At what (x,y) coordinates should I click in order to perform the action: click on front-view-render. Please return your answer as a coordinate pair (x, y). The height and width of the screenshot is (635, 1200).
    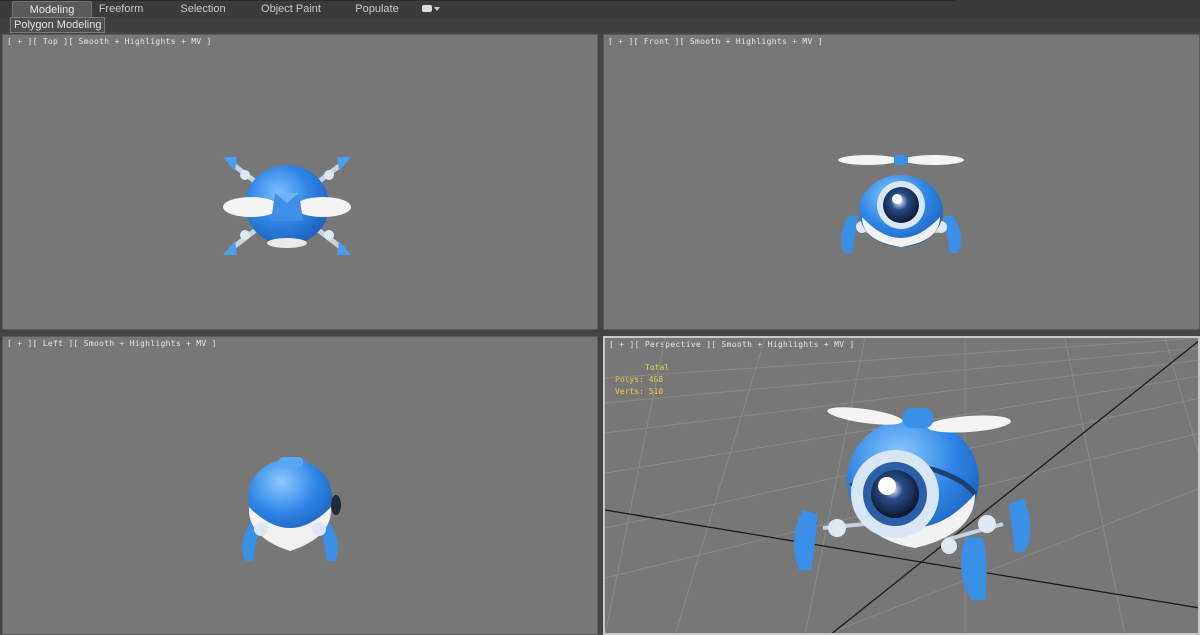
    Looking at the image, I should click on (901, 204).